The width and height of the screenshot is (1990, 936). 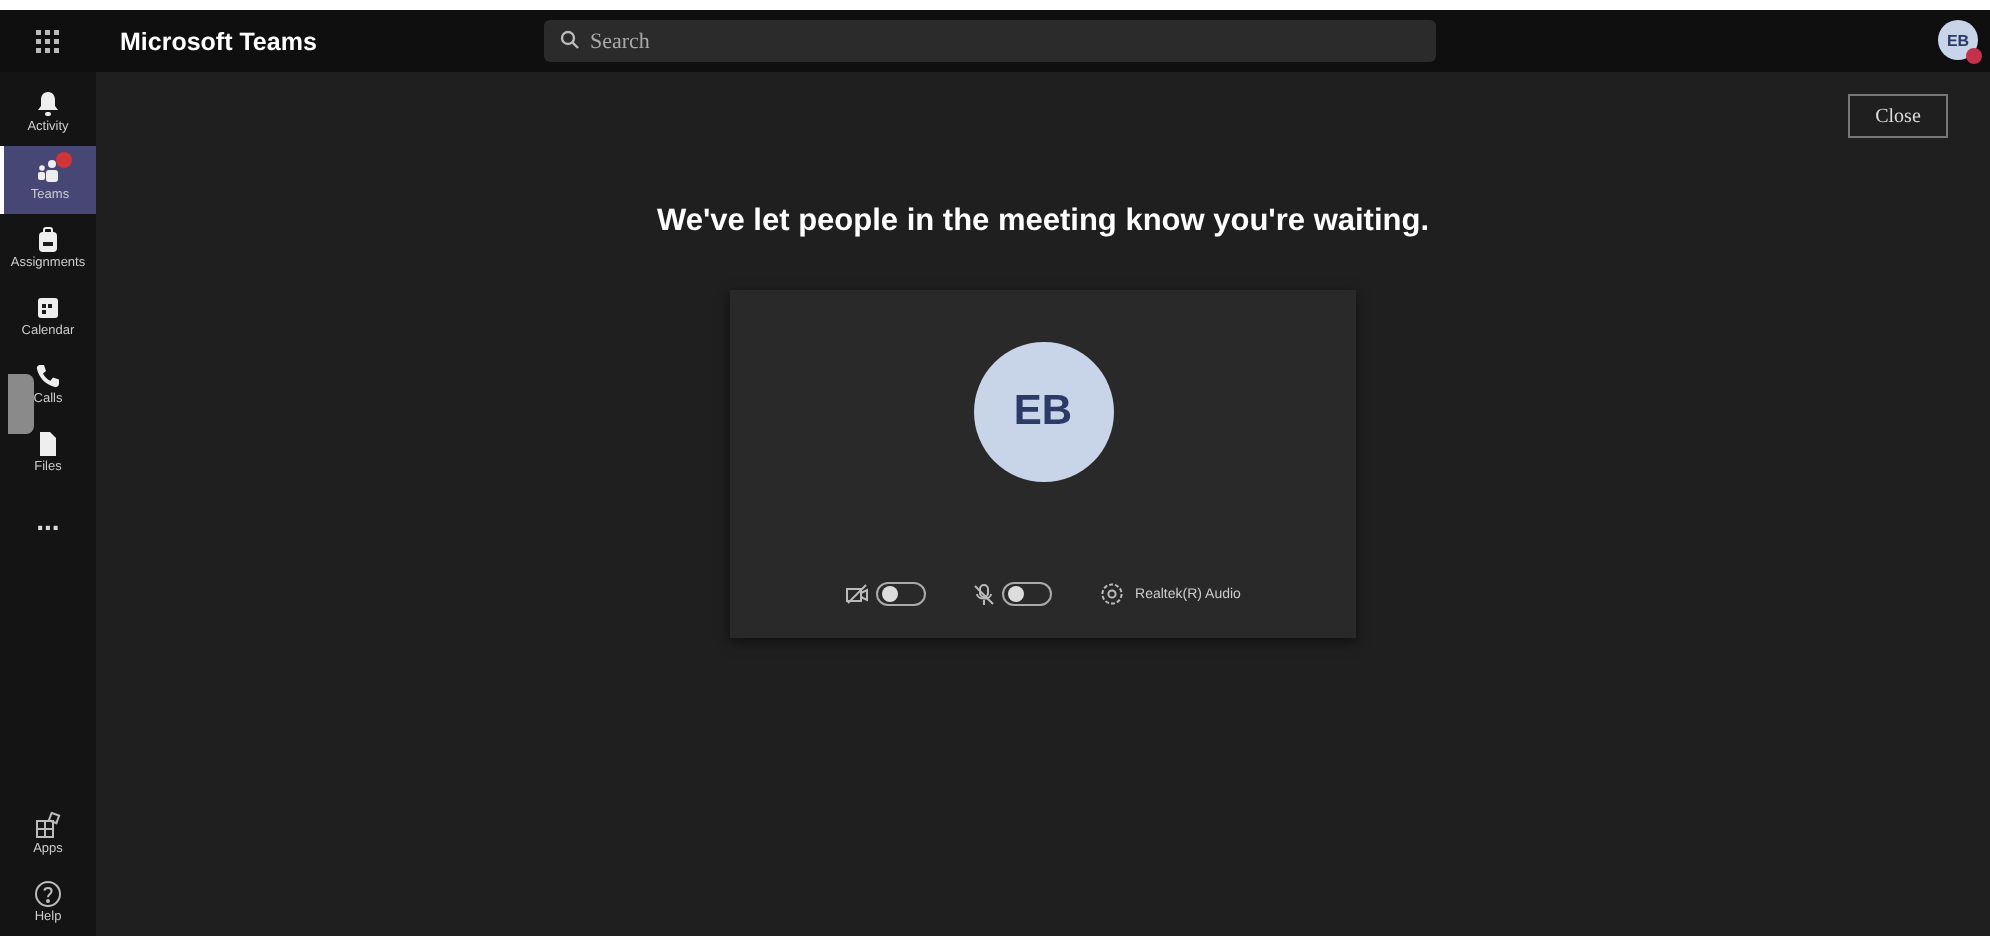 What do you see at coordinates (1974, 56) in the screenshot?
I see `status-dot` at bounding box center [1974, 56].